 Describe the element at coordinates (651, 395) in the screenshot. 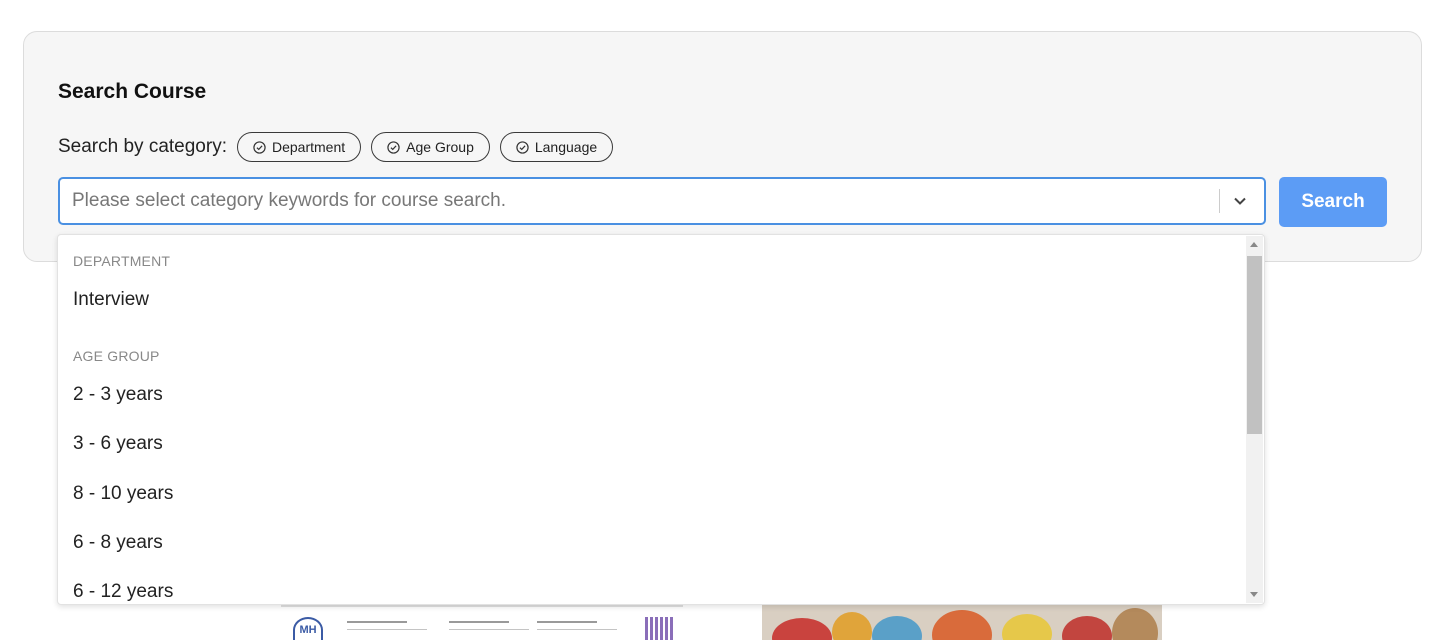

I see `option-2-3-years: 2 - 3 years` at that location.